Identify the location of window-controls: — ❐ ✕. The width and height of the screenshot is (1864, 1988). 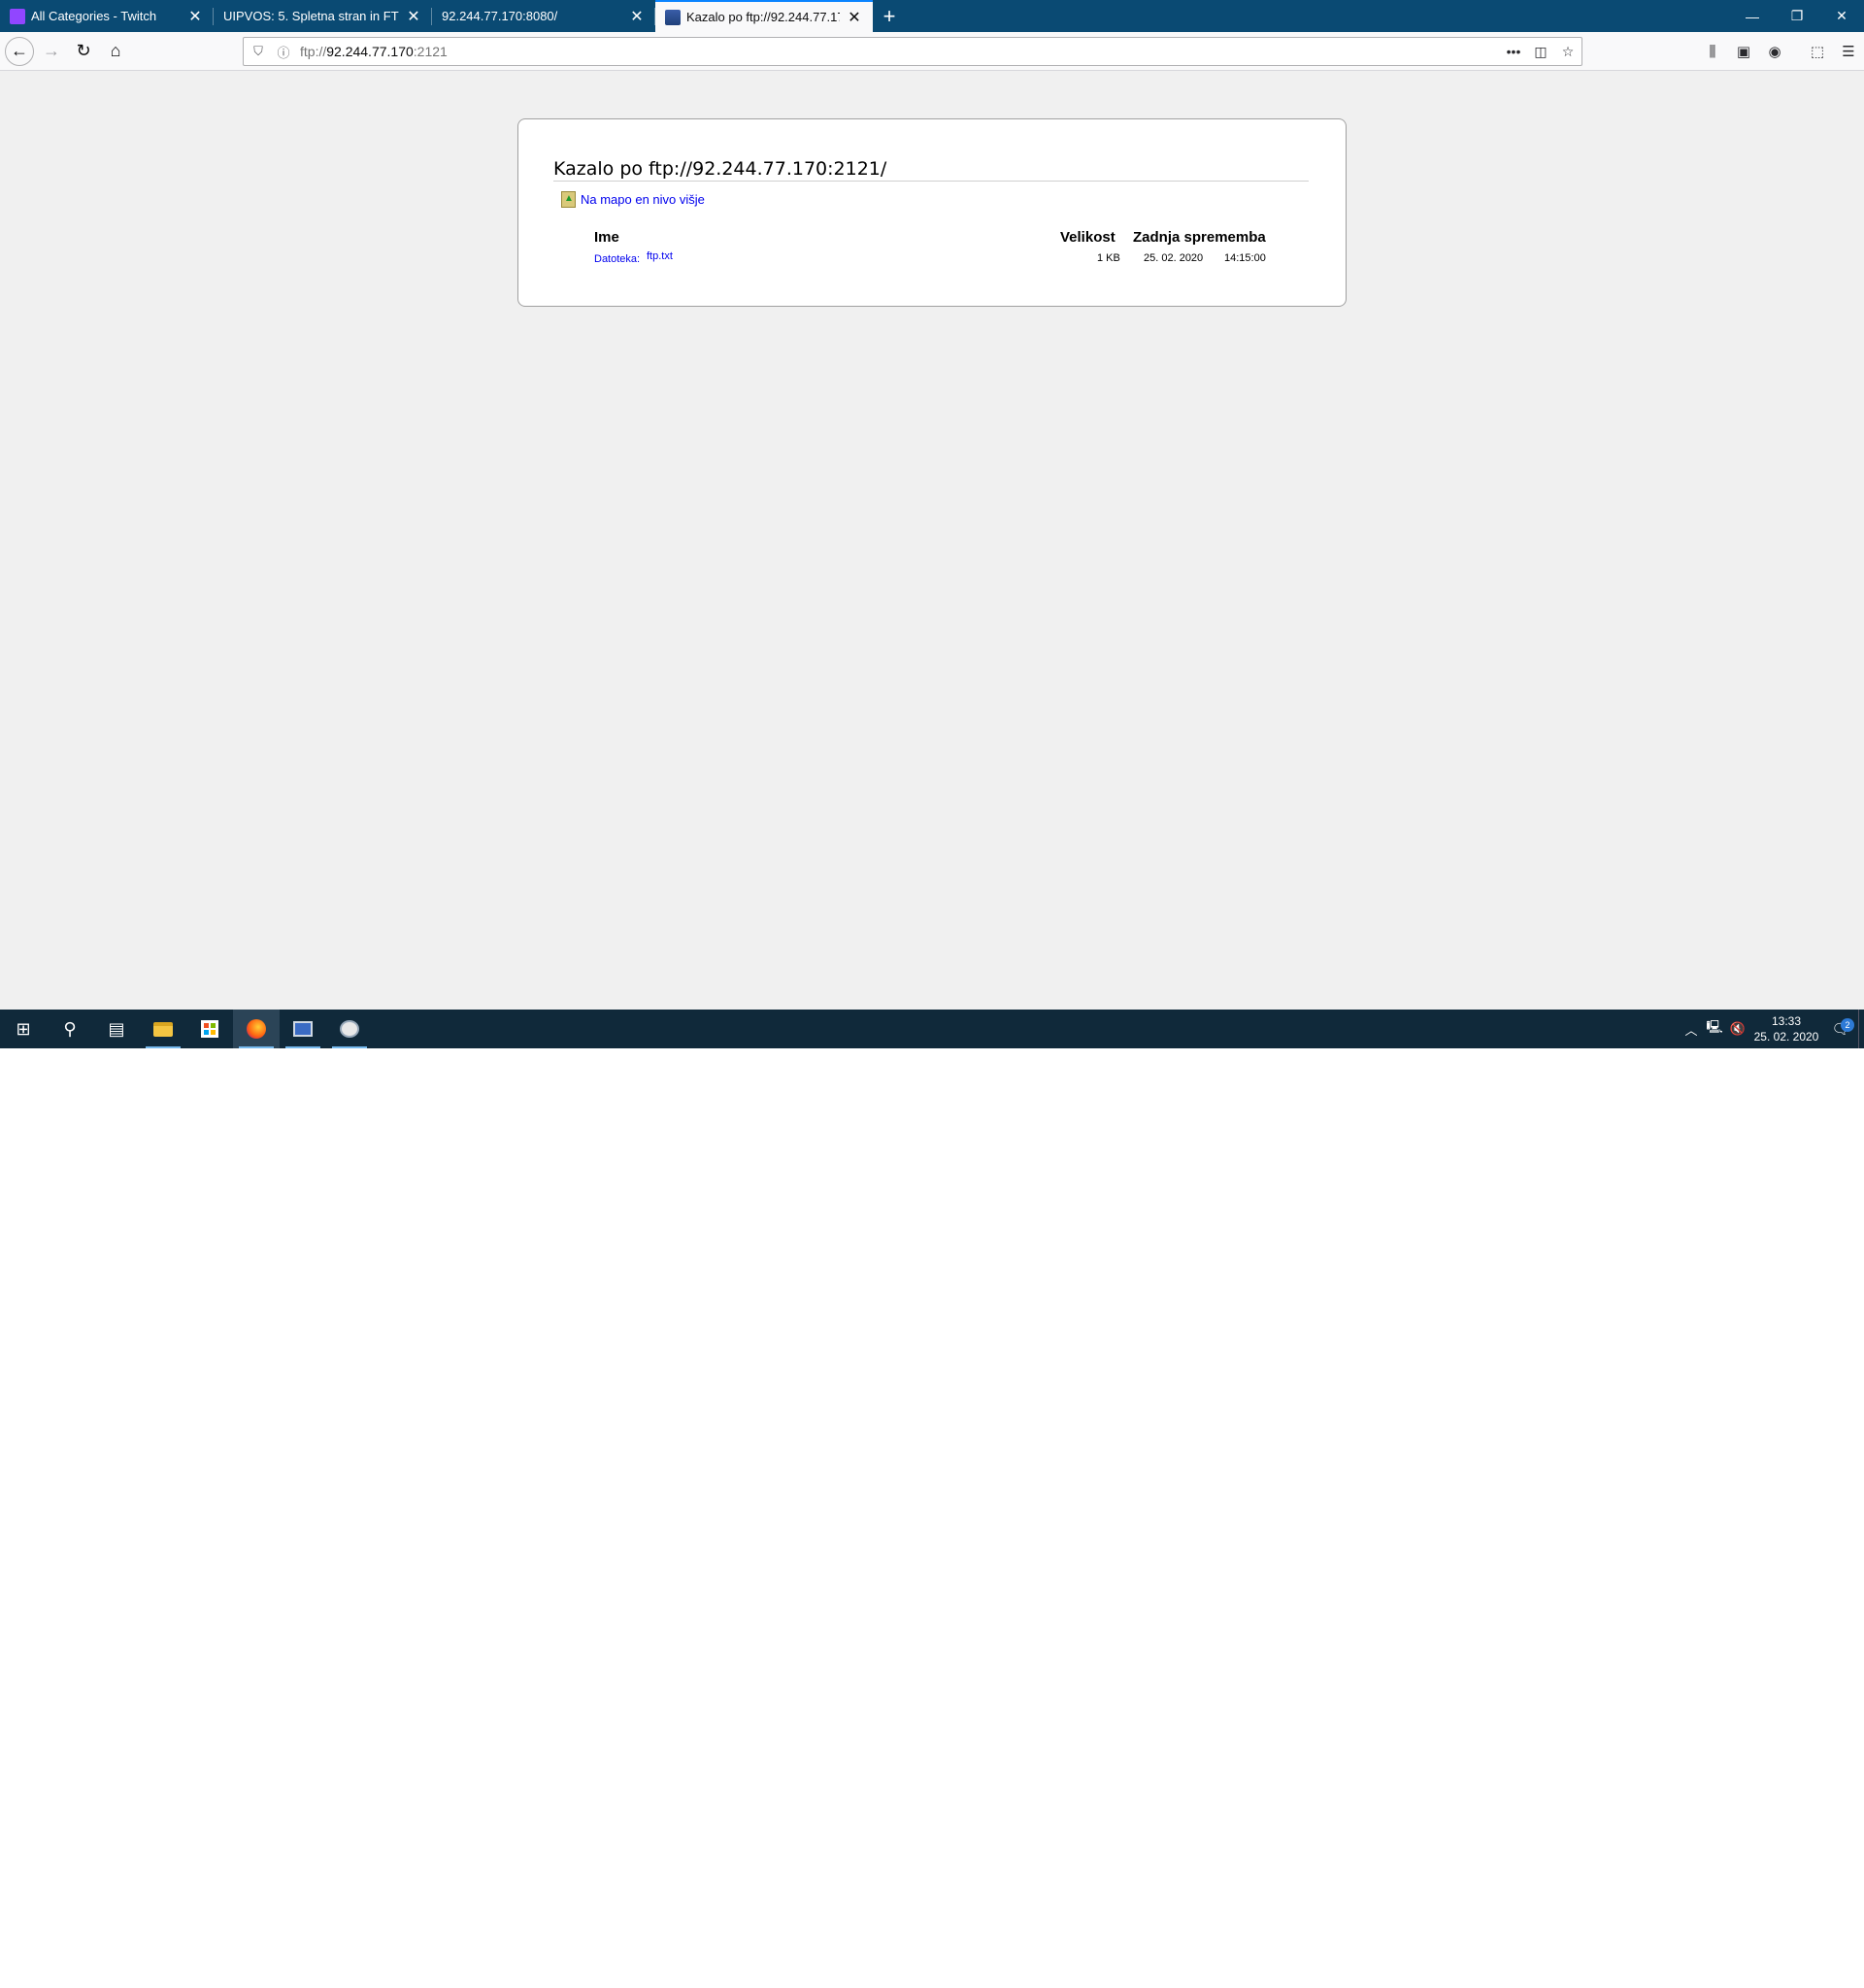
(1797, 16).